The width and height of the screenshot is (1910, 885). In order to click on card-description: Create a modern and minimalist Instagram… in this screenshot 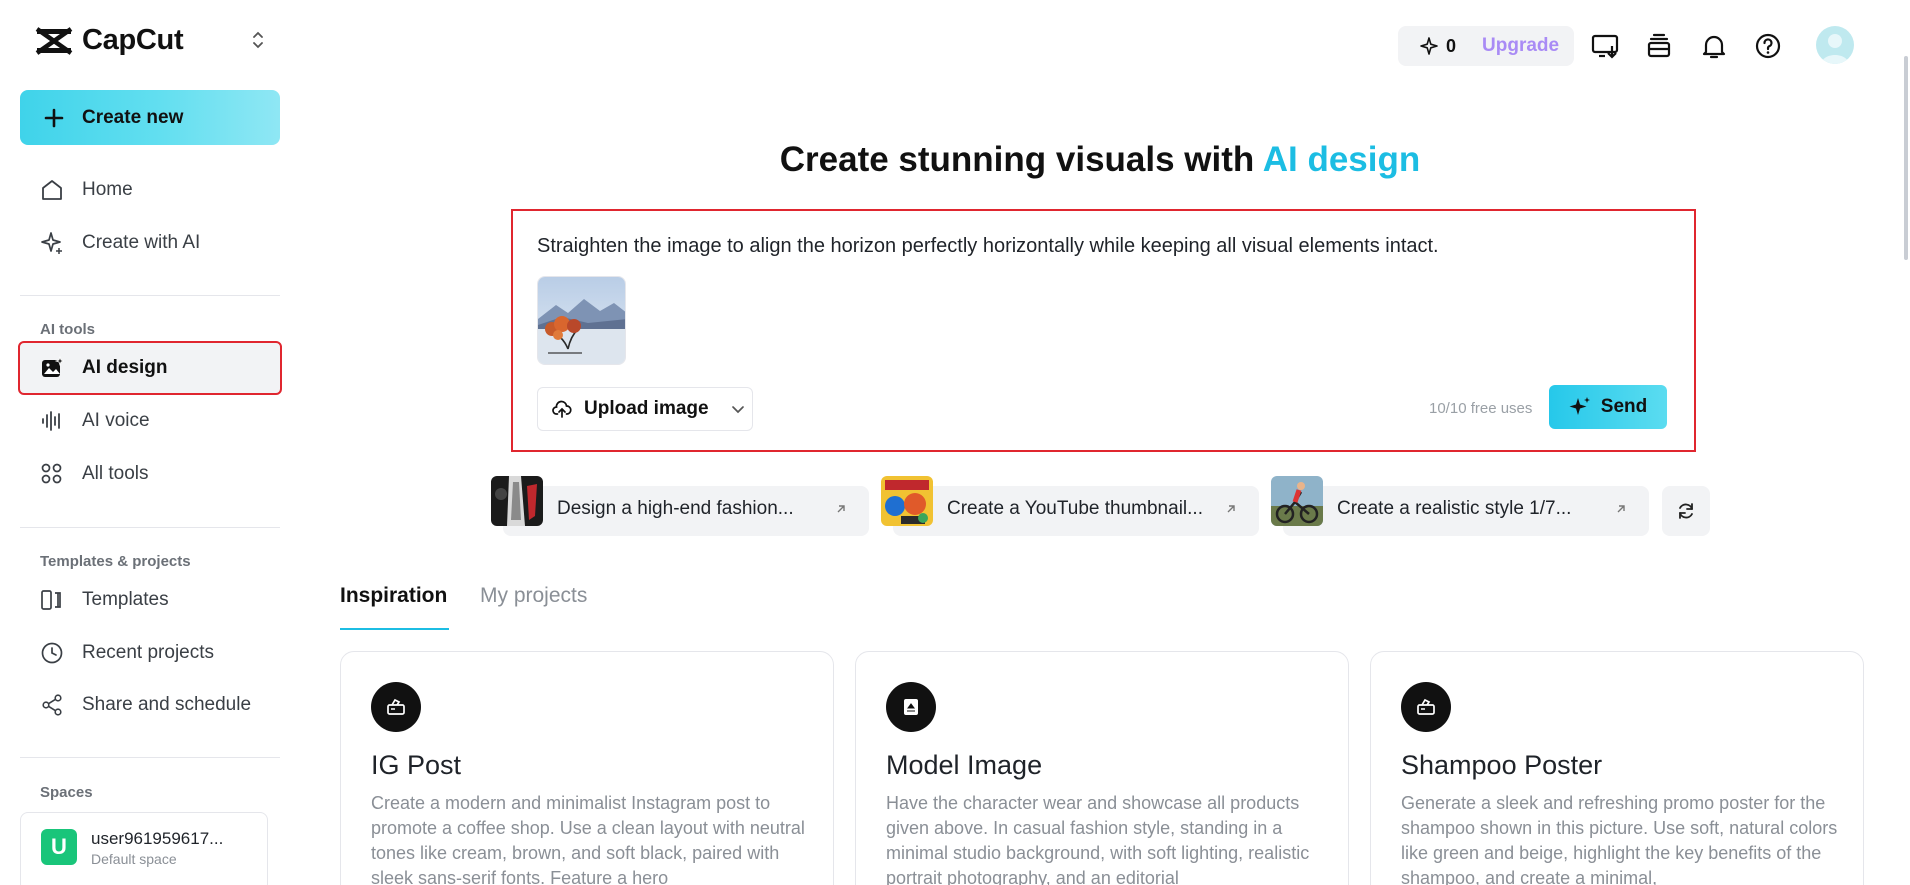, I will do `click(588, 839)`.